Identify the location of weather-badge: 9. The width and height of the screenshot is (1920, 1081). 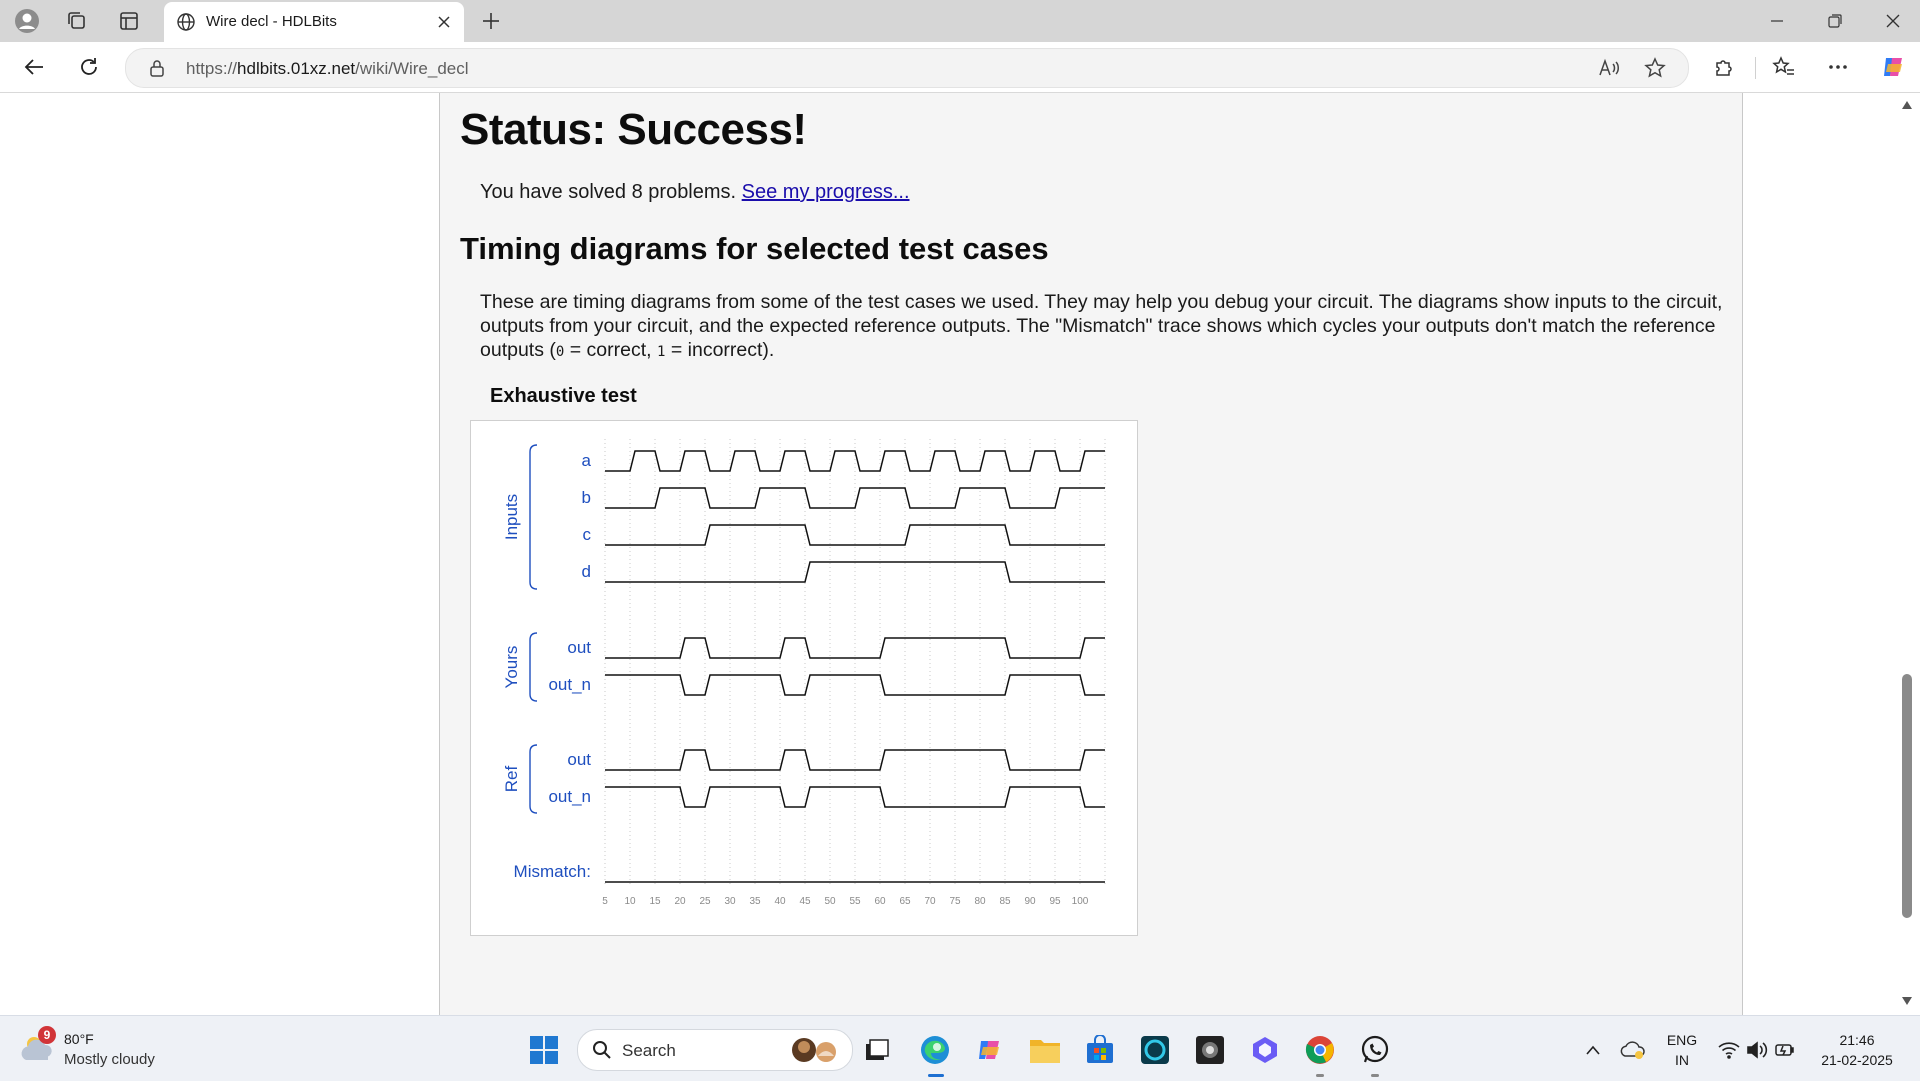
(47, 1035).